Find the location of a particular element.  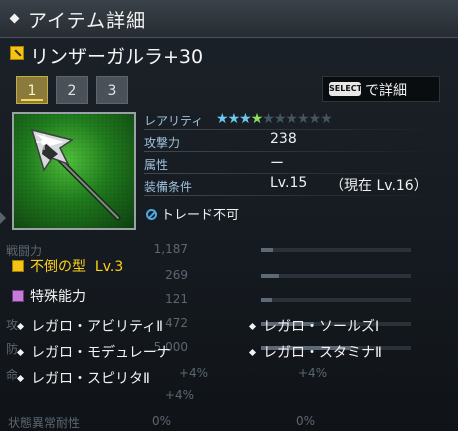

scroll-left-arrow-icon is located at coordinates (3, 218).